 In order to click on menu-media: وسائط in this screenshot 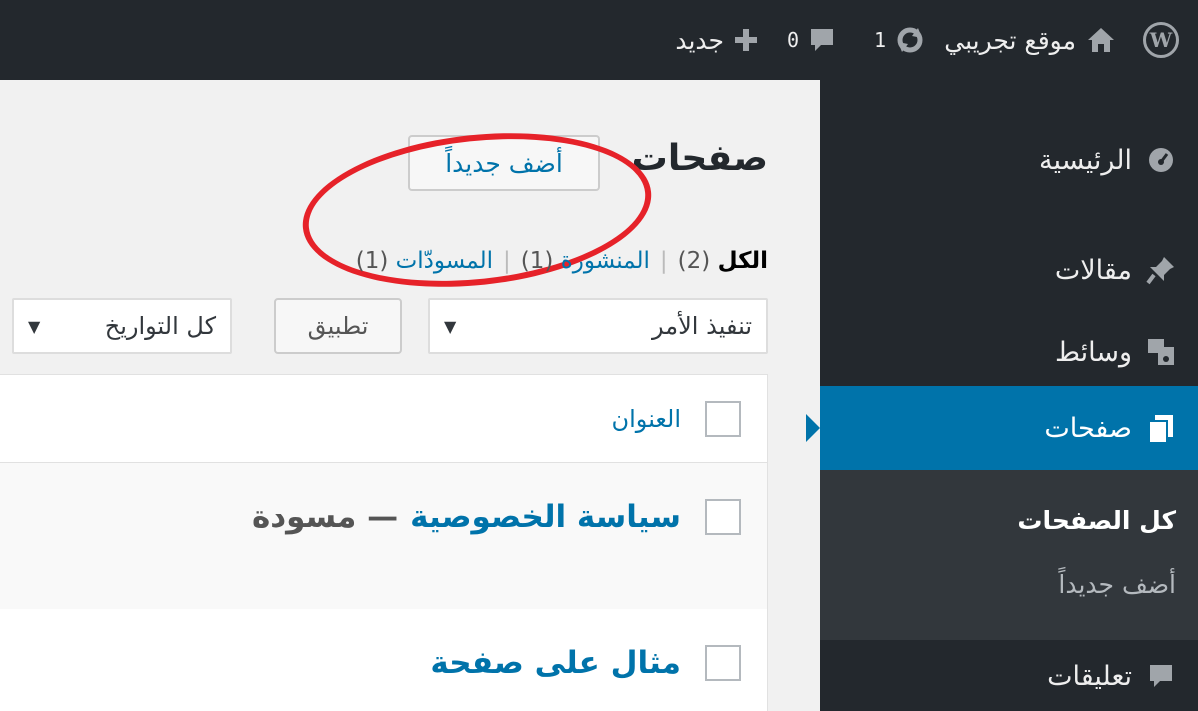, I will do `click(1009, 352)`.